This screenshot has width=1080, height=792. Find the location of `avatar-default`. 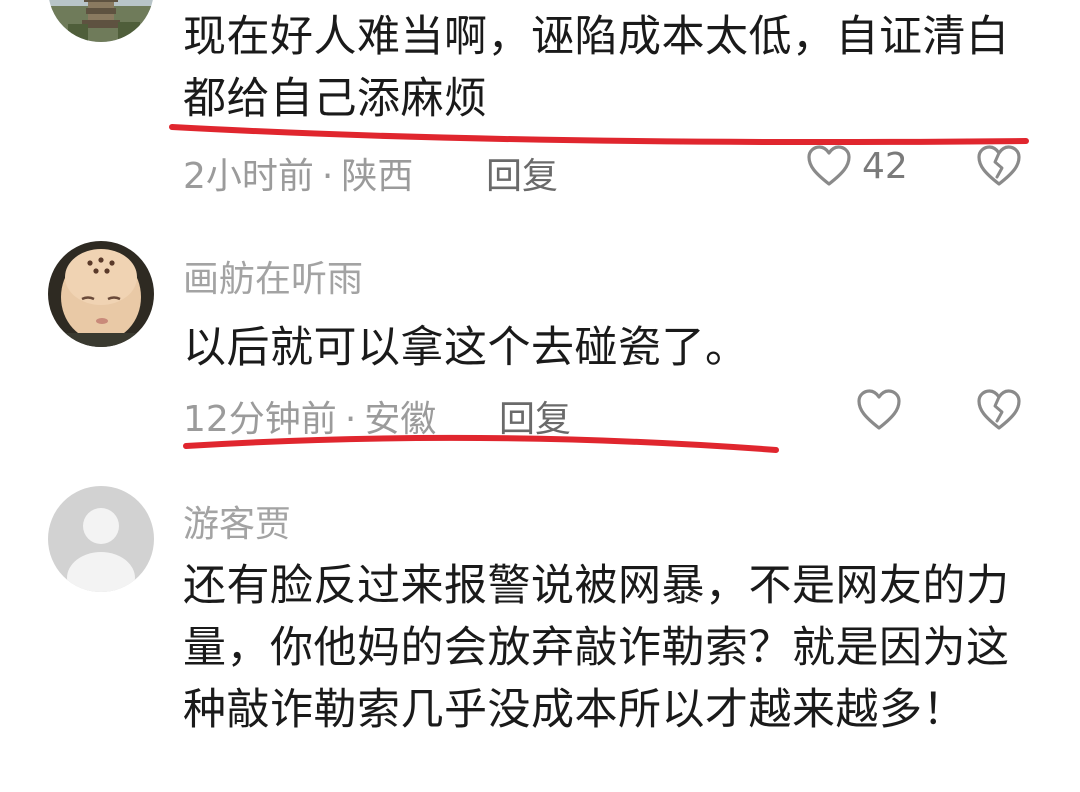

avatar-default is located at coordinates (101, 539).